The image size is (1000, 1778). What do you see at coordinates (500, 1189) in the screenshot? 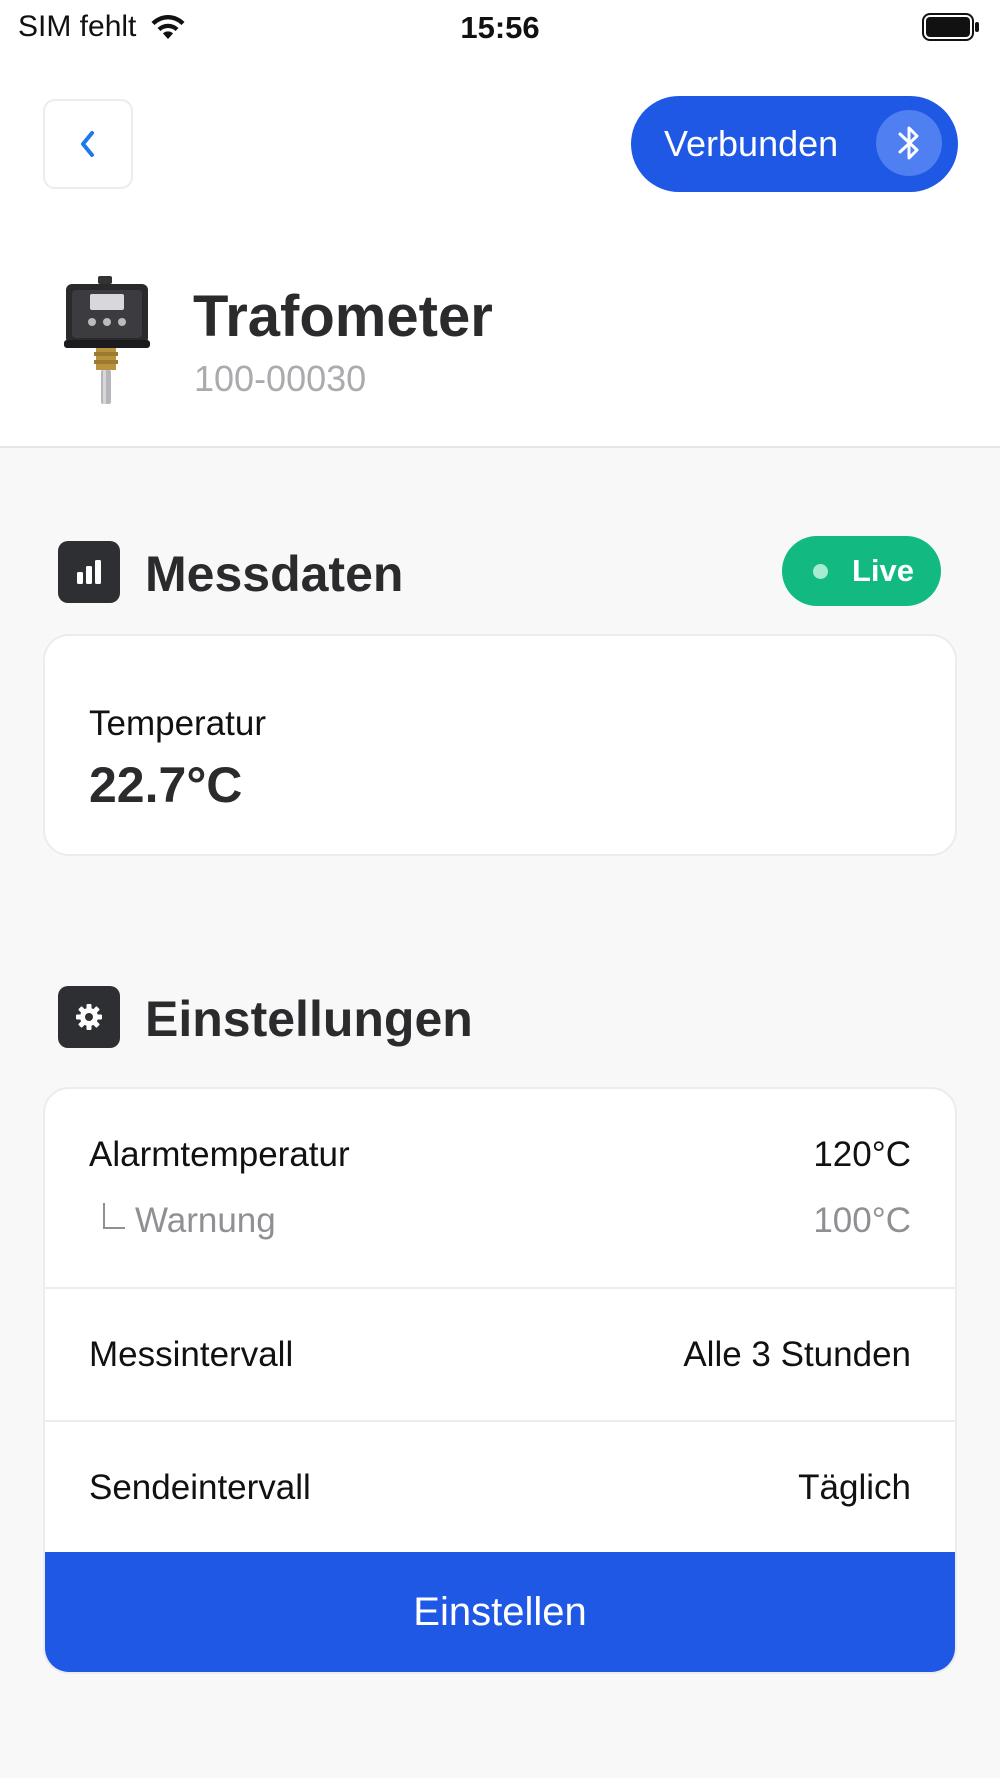
I see `alarm-row: Alarmtemperatur 120°C Warnung 100°C` at bounding box center [500, 1189].